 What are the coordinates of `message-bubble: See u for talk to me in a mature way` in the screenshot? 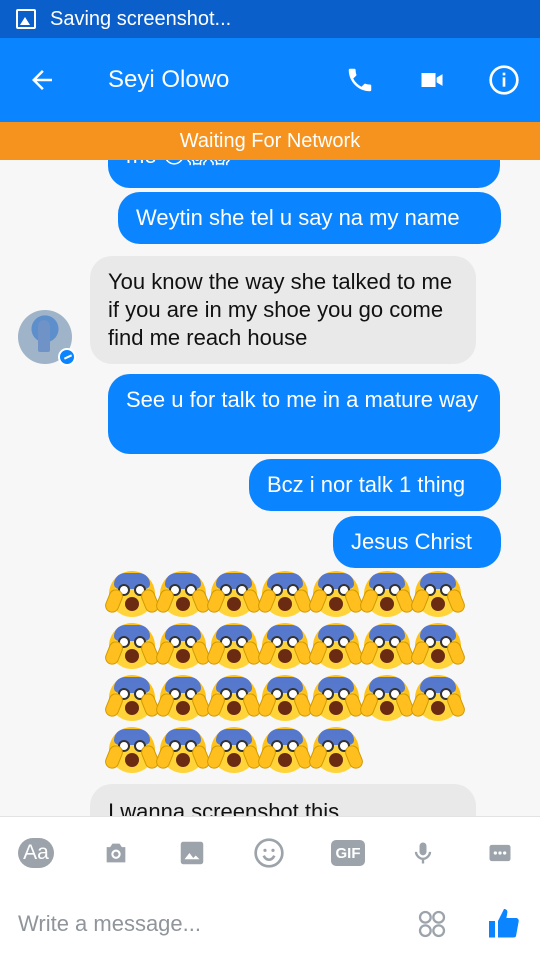 It's located at (304, 414).